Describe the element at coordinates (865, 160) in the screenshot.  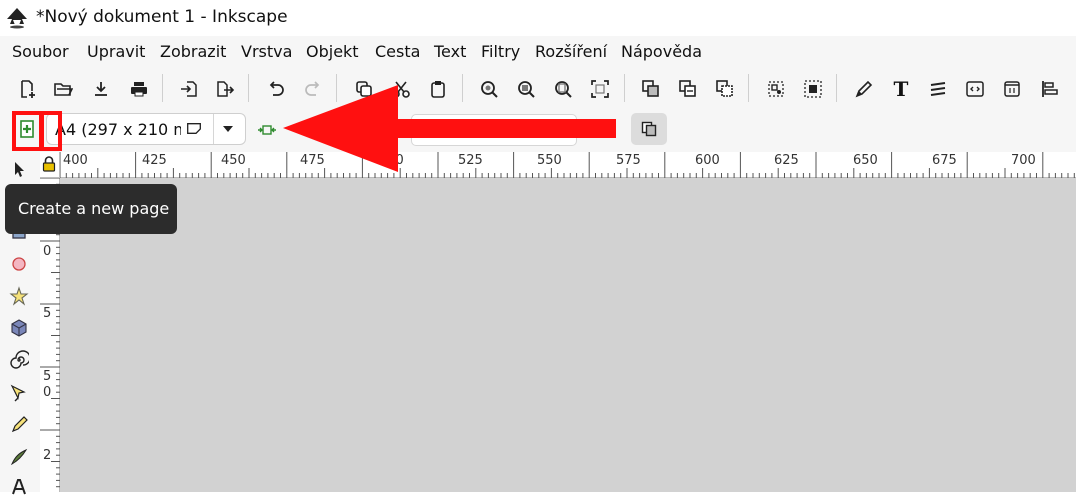
I see `ruler-label: 650` at that location.